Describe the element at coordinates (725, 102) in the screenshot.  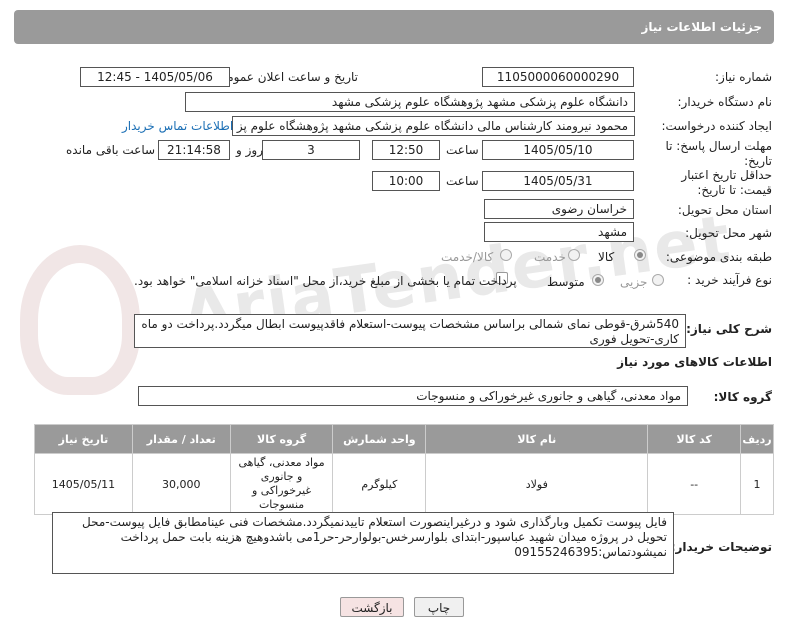
I see `buyer-org-label: نام دستگاه خریدار:` at that location.